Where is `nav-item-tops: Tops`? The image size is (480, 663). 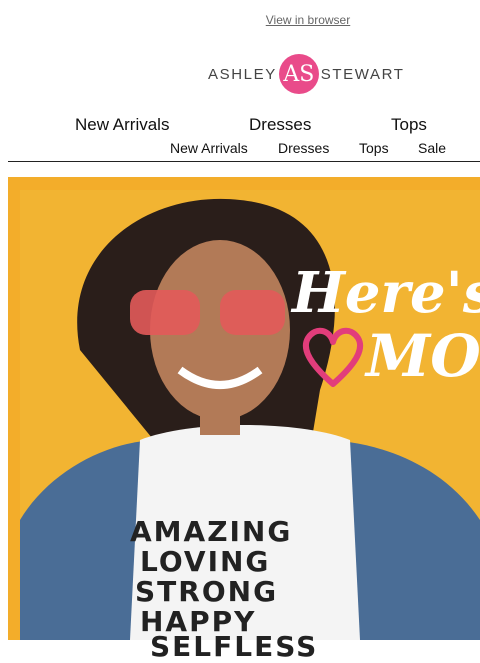
nav-item-tops: Tops is located at coordinates (409, 125).